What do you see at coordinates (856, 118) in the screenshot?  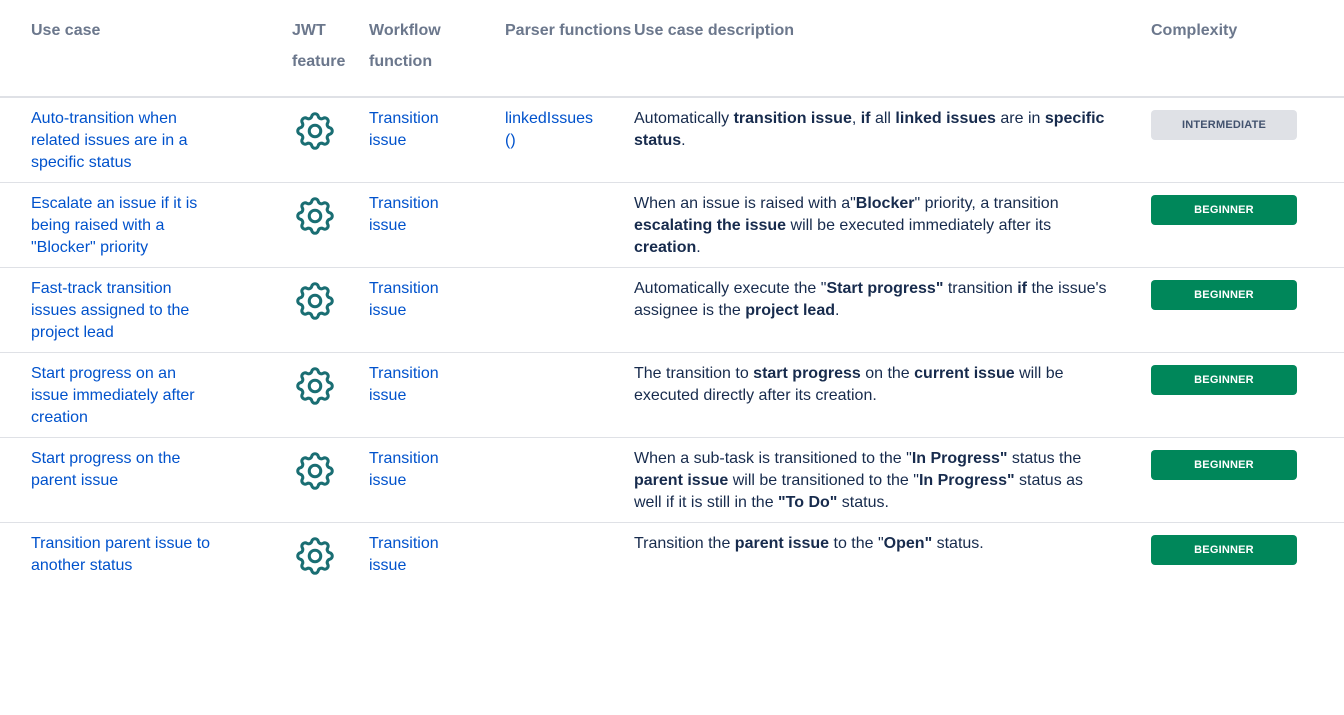 I see `description-text: ,` at bounding box center [856, 118].